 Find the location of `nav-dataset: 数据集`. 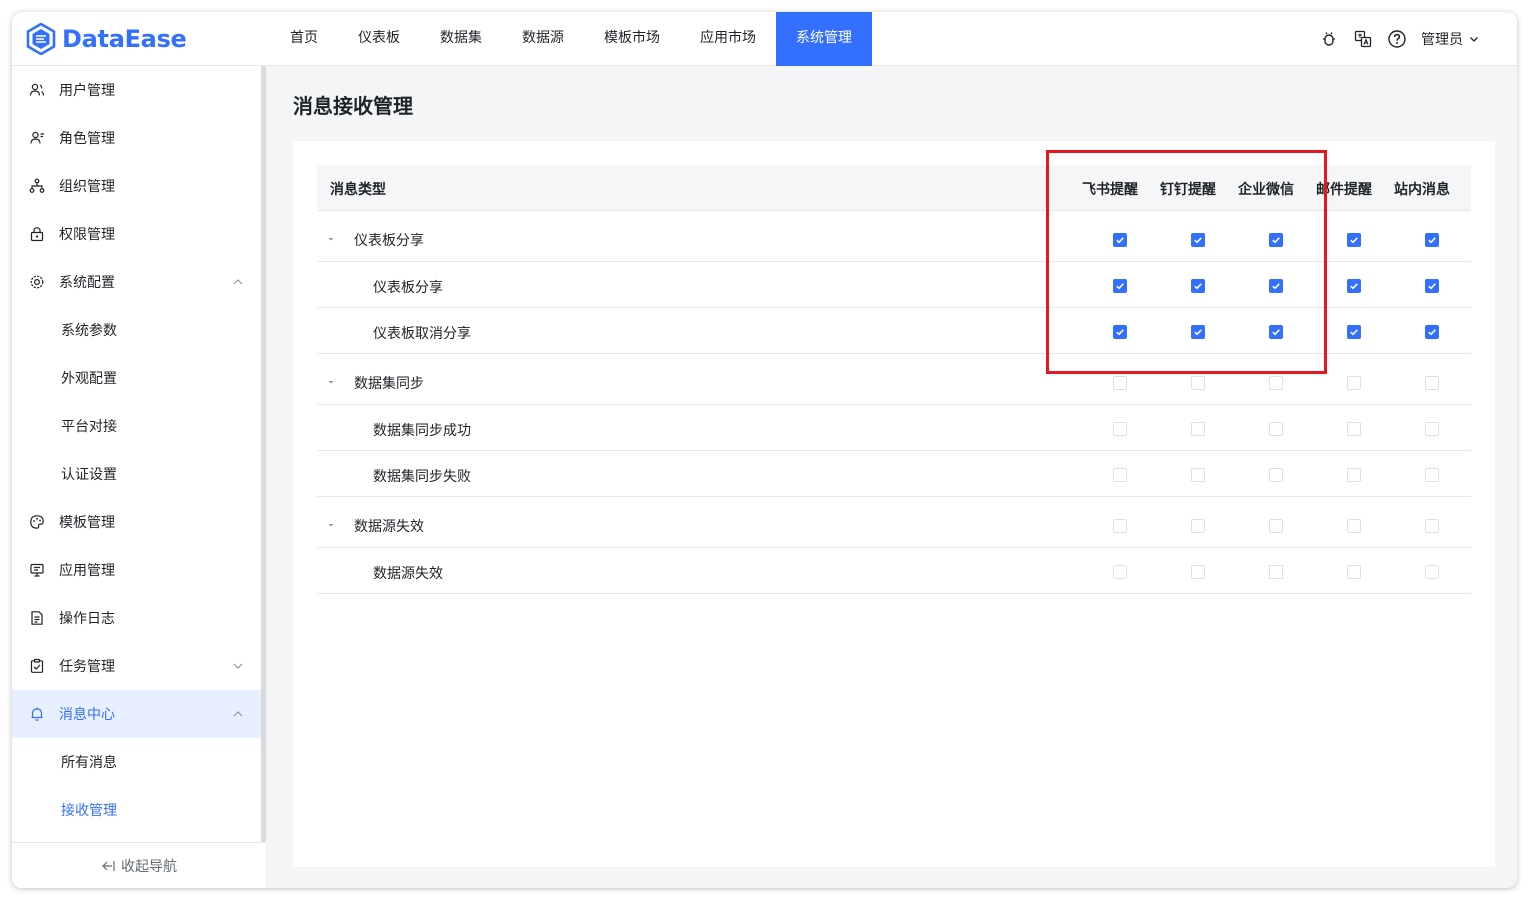

nav-dataset: 数据集 is located at coordinates (461, 39).